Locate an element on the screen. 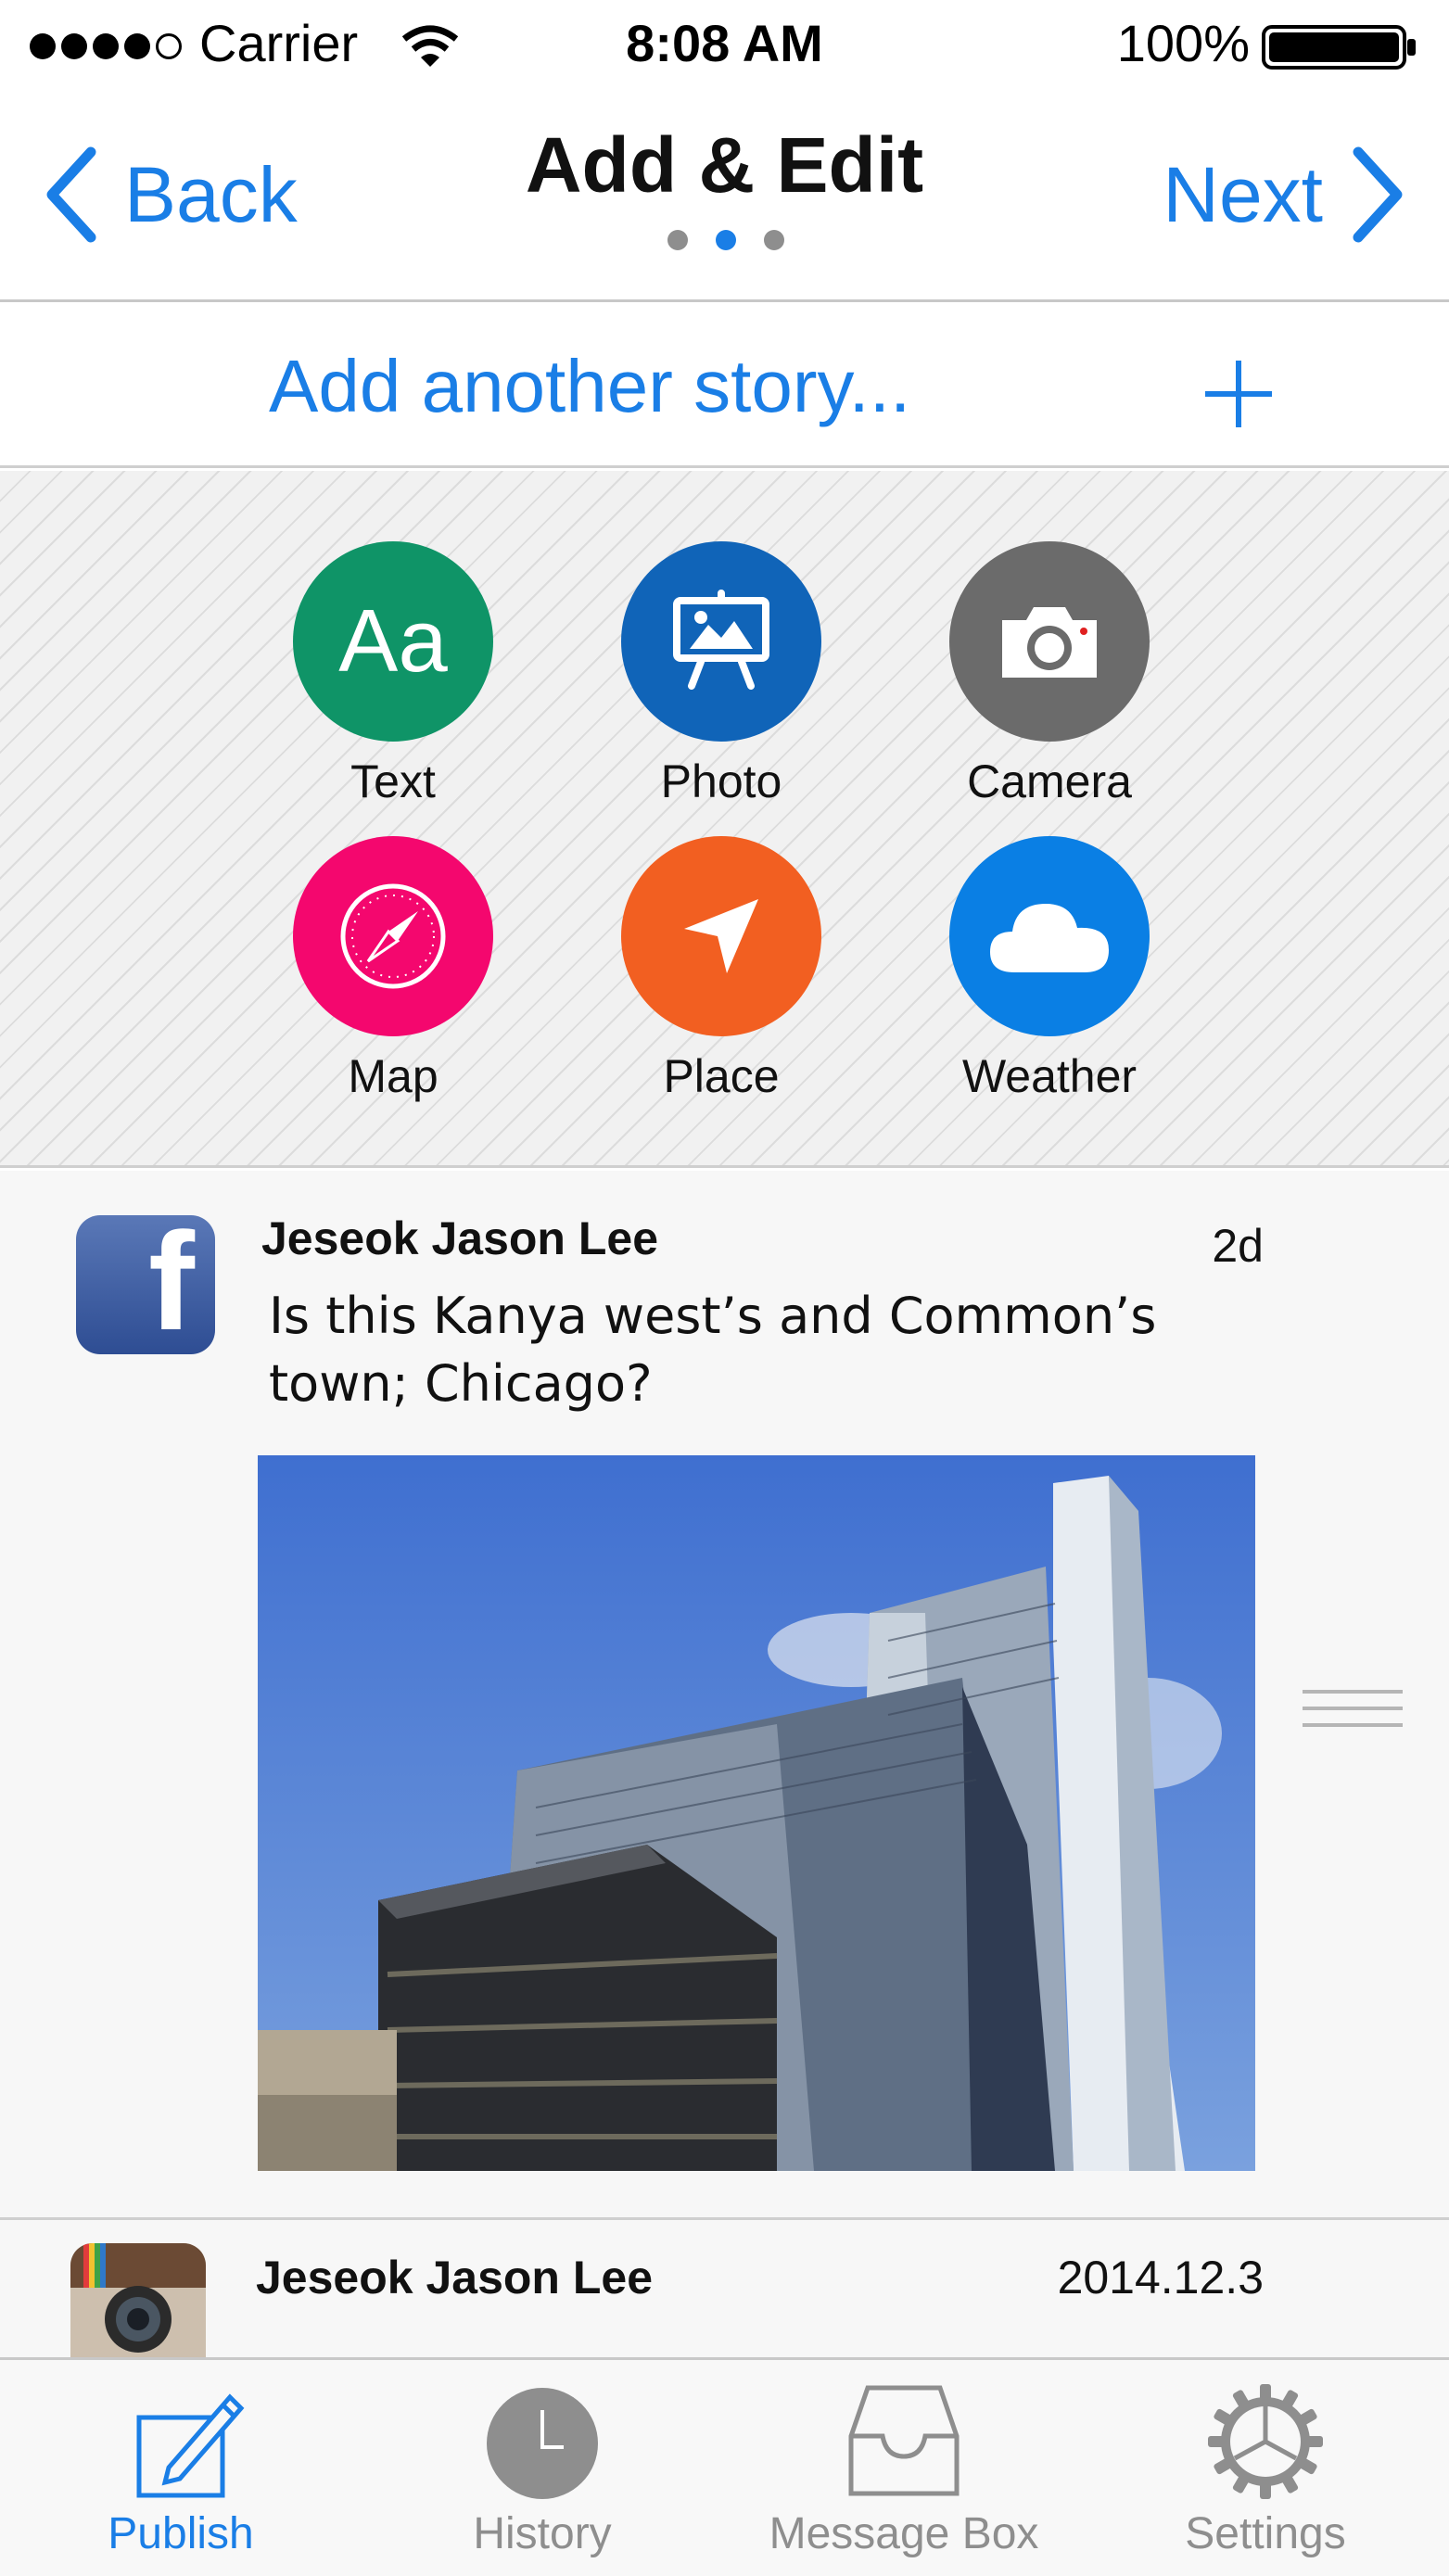 This screenshot has height=2576, width=1449. page-indicator is located at coordinates (725, 240).